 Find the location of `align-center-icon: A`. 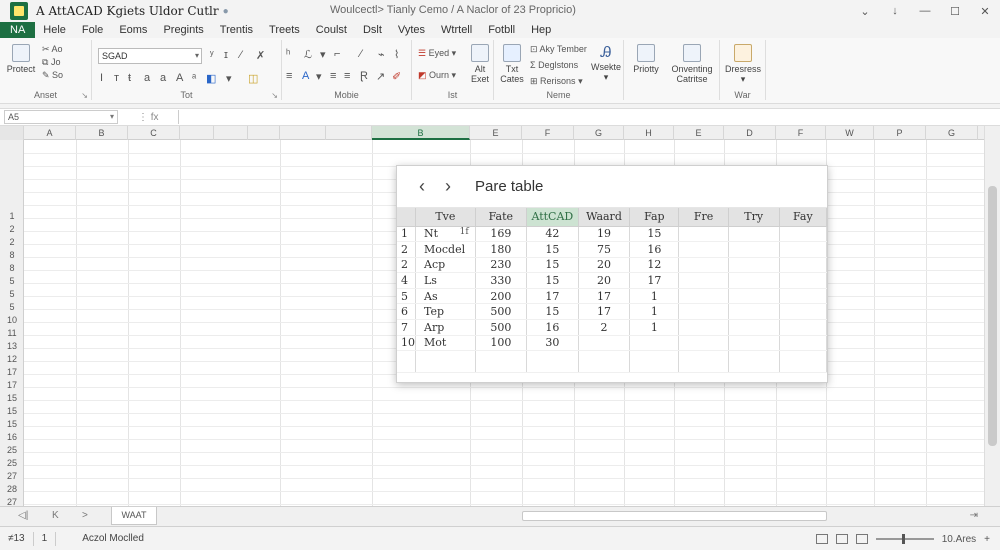

align-center-icon: A is located at coordinates (305, 76).